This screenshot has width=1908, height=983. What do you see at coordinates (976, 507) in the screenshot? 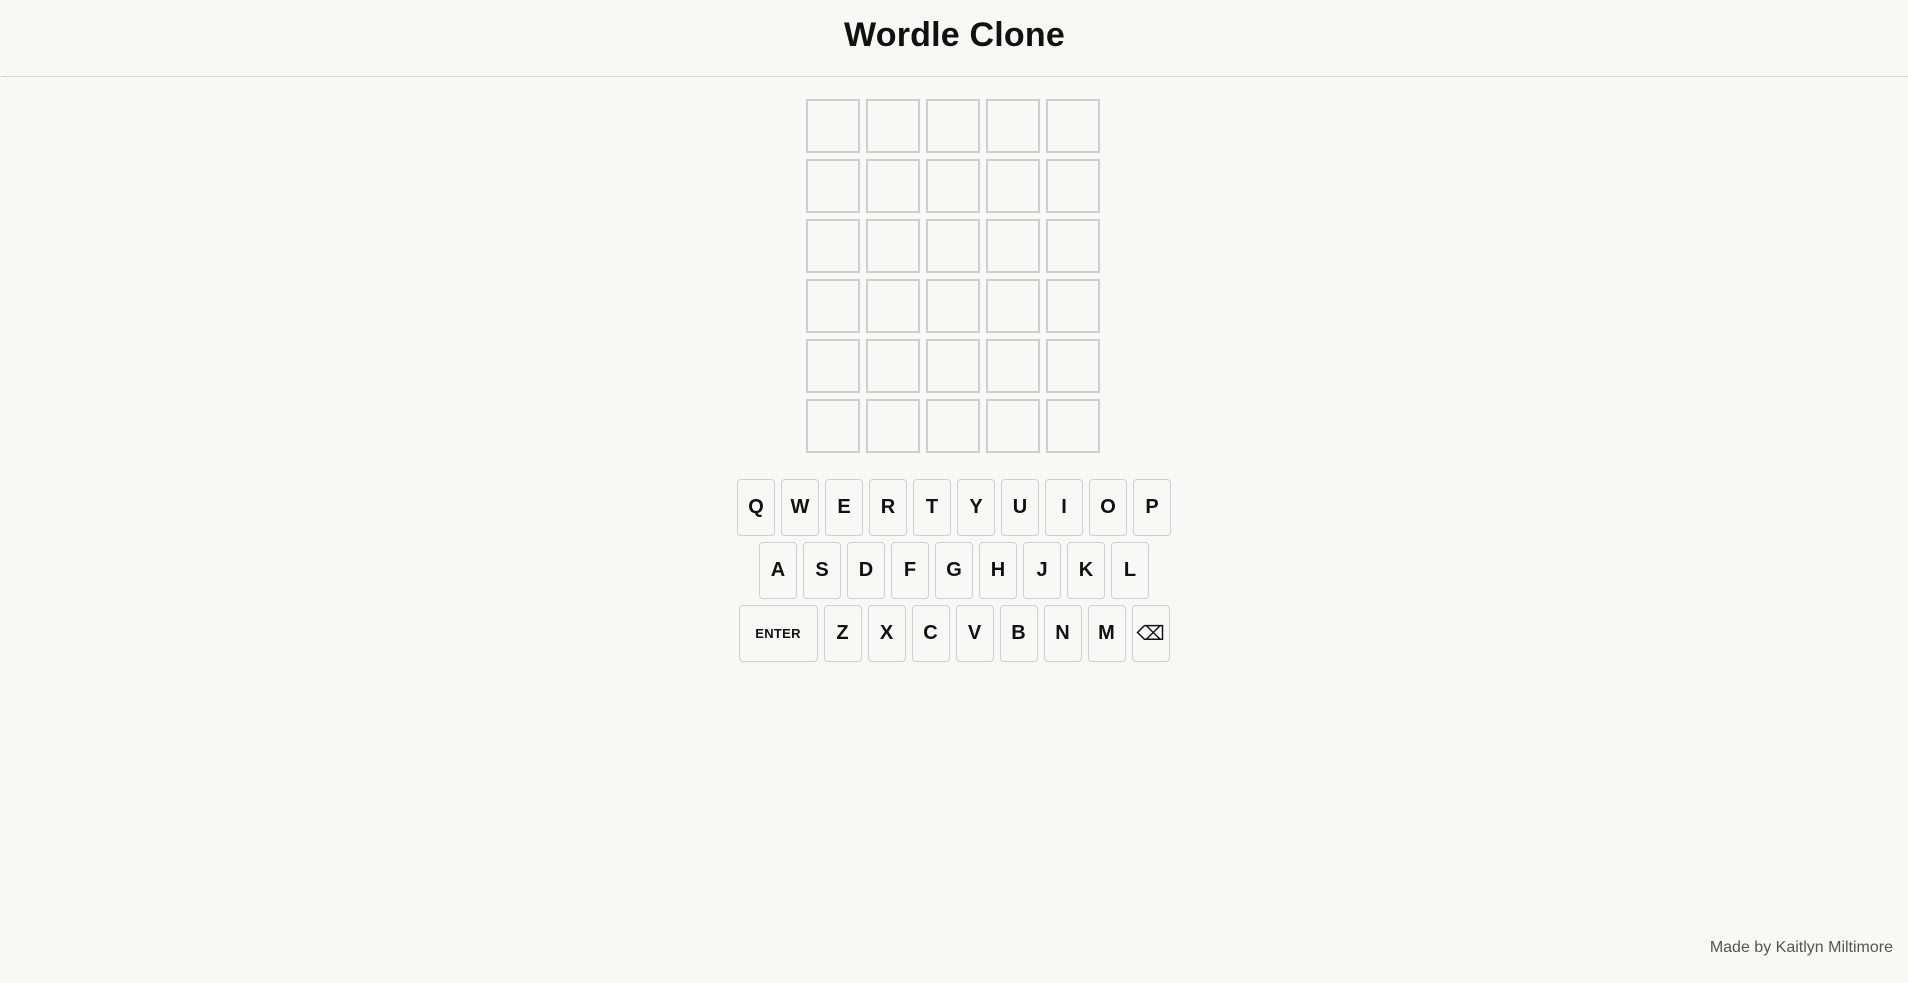
I see `key-y: Y` at bounding box center [976, 507].